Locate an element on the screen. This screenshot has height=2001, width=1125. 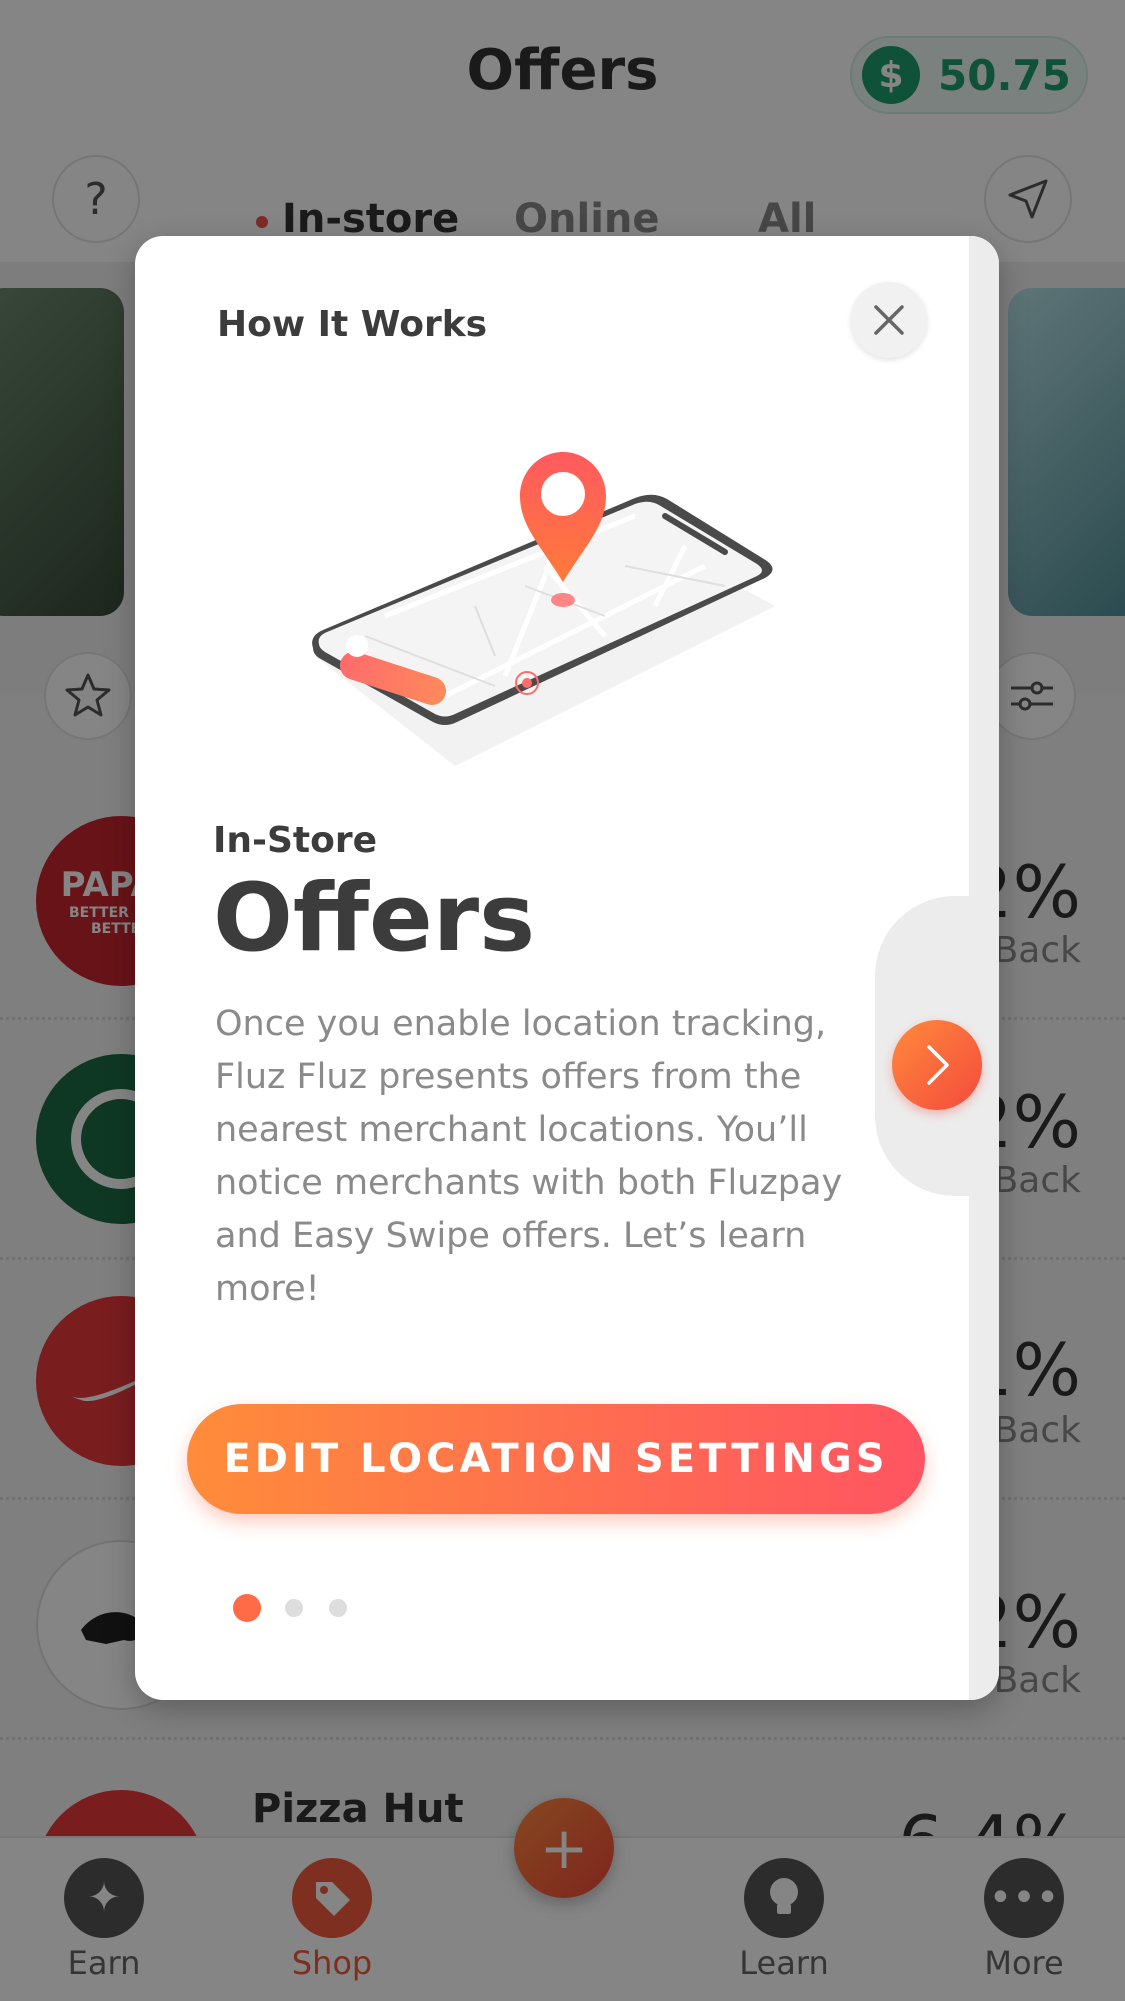
close-button is located at coordinates (889, 320).